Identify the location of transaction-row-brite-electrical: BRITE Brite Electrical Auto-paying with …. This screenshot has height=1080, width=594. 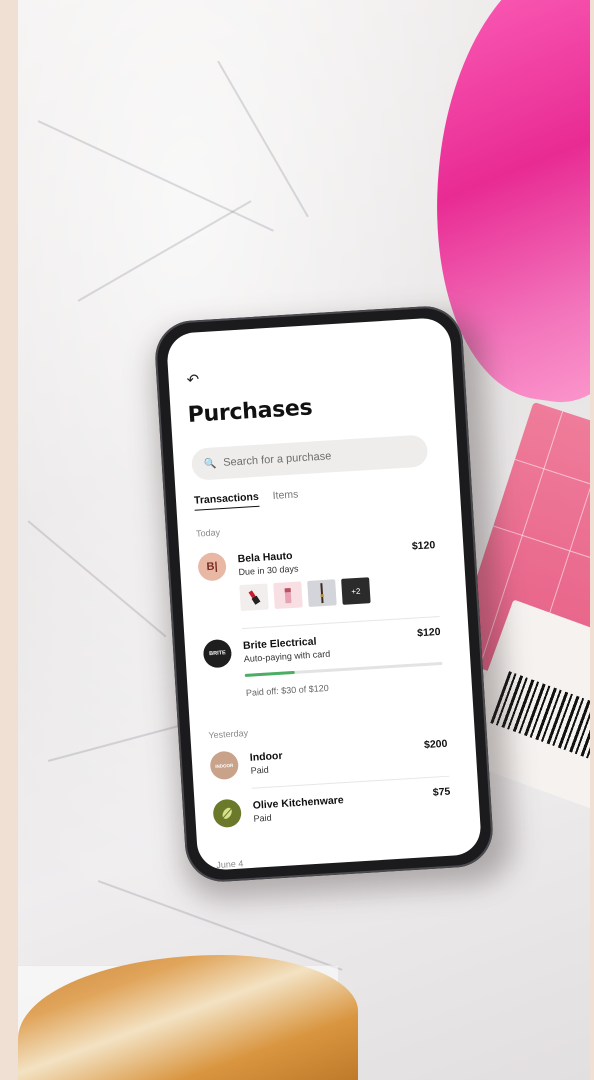
(323, 667).